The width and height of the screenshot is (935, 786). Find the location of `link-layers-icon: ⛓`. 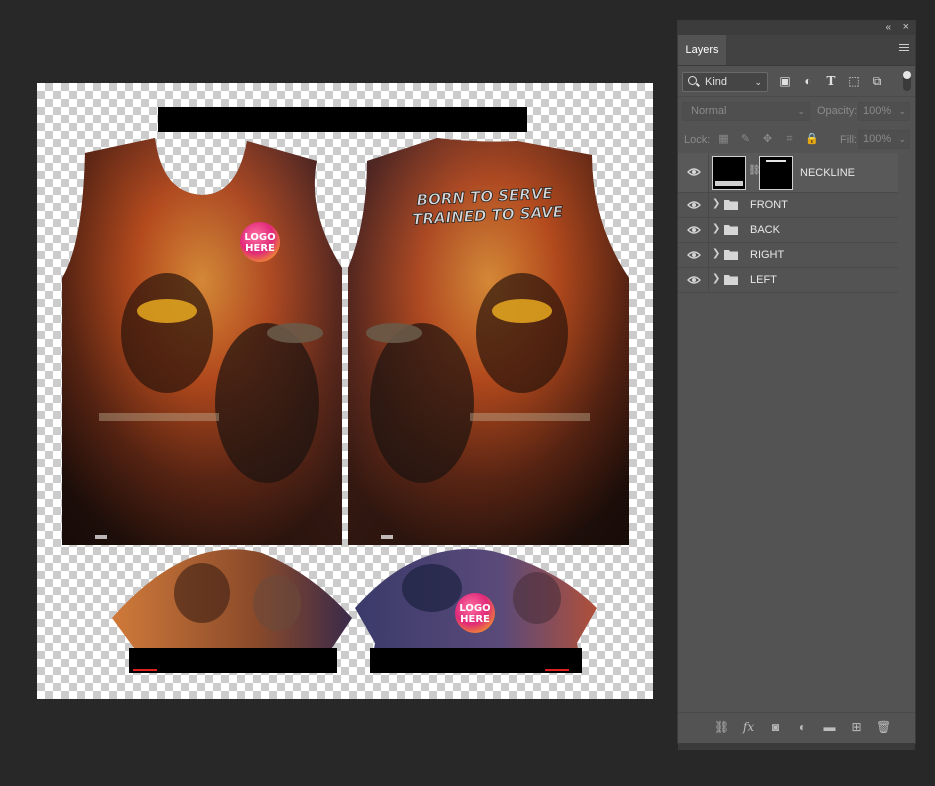

link-layers-icon: ⛓ is located at coordinates (721, 727).